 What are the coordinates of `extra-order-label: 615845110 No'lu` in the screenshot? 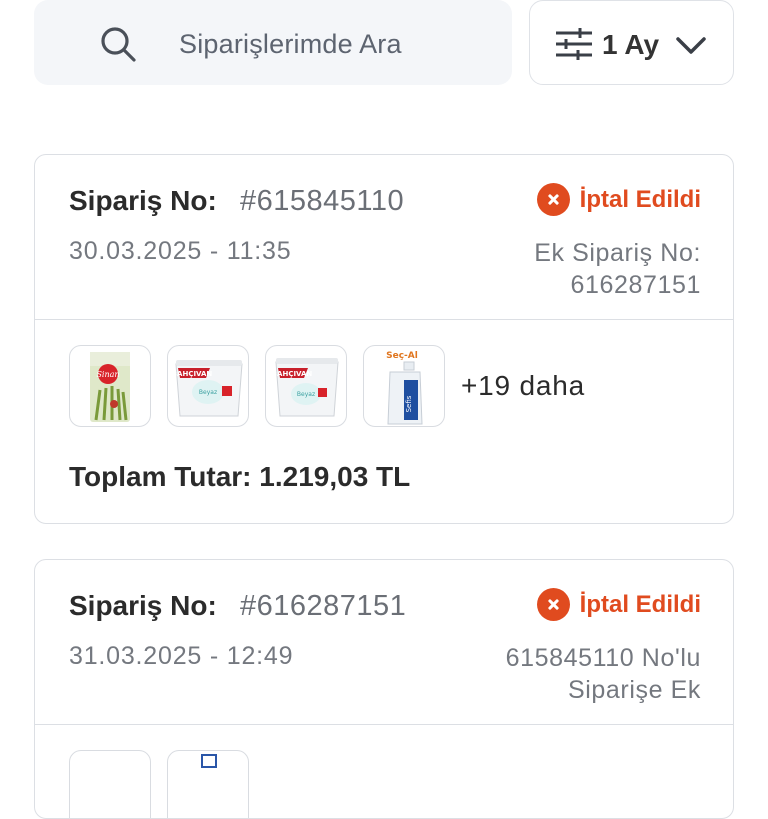 It's located at (603, 658).